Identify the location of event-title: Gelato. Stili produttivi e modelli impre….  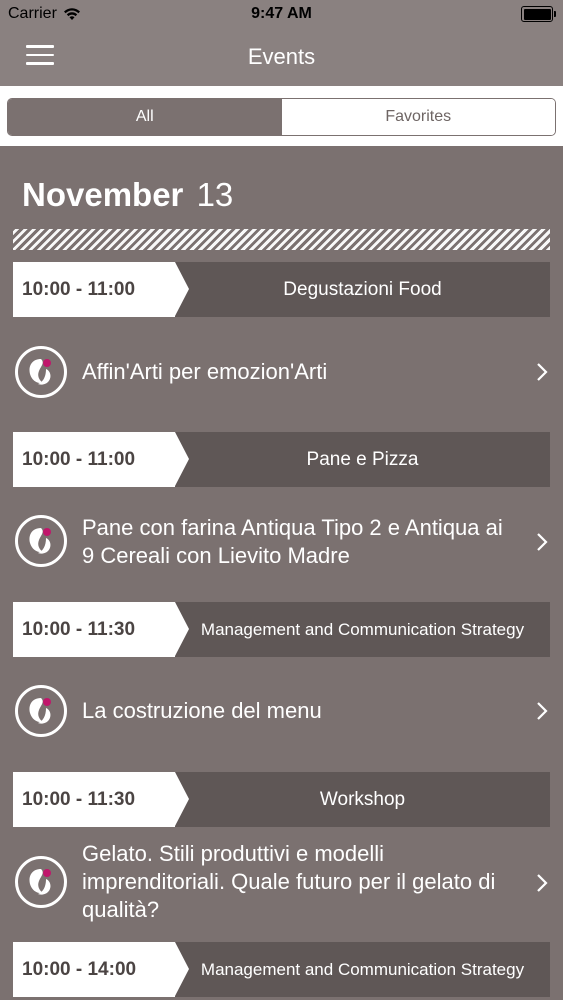
(289, 881).